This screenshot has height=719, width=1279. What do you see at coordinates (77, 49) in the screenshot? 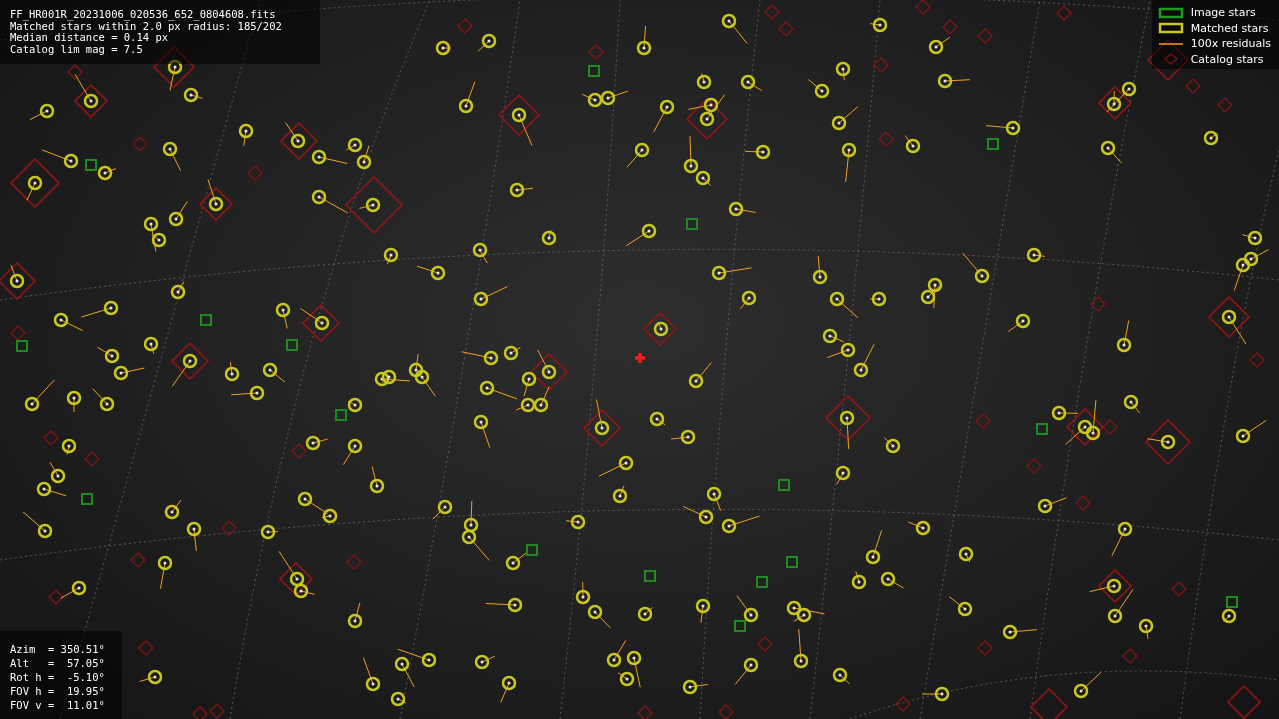
I see `info-text: Catalog lim mag = 7.5` at bounding box center [77, 49].